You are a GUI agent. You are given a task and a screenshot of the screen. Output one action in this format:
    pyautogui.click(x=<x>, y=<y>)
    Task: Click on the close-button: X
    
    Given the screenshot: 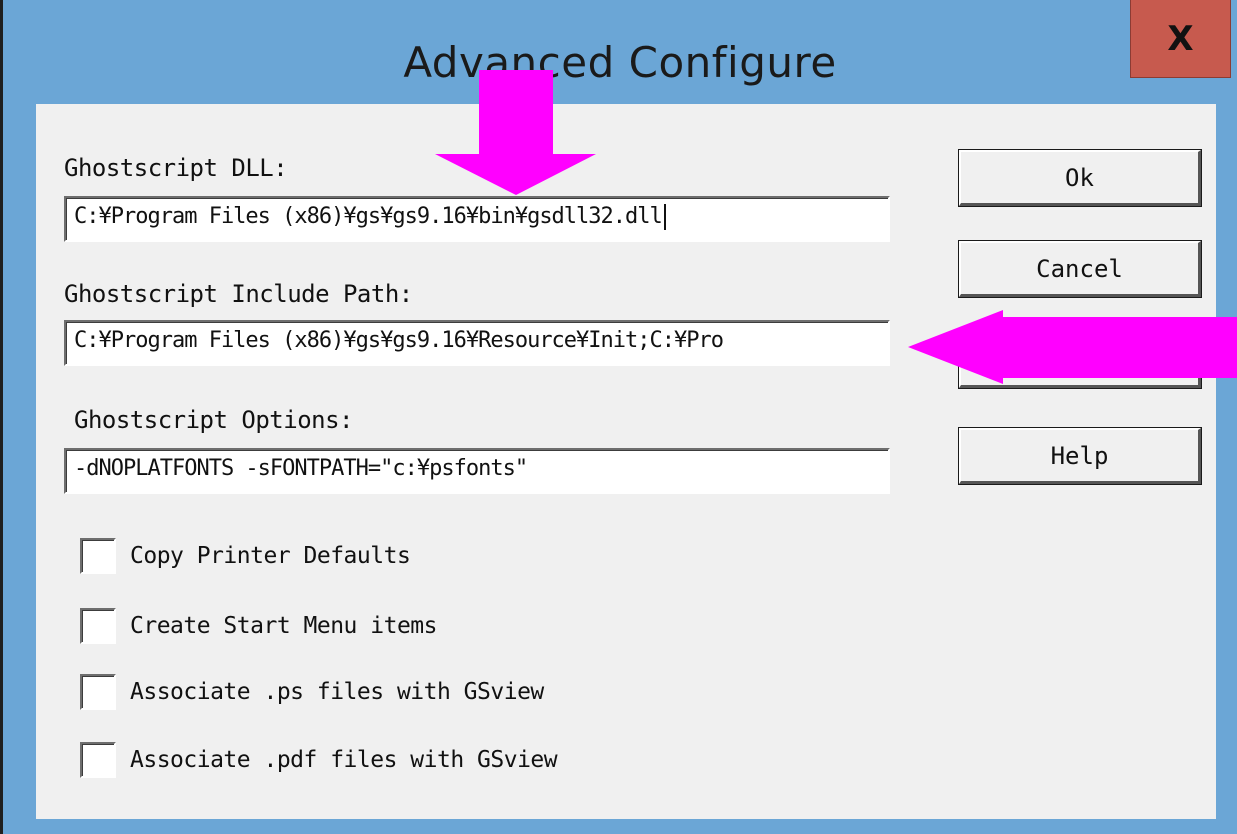 What is the action you would take?
    pyautogui.click(x=1180, y=39)
    